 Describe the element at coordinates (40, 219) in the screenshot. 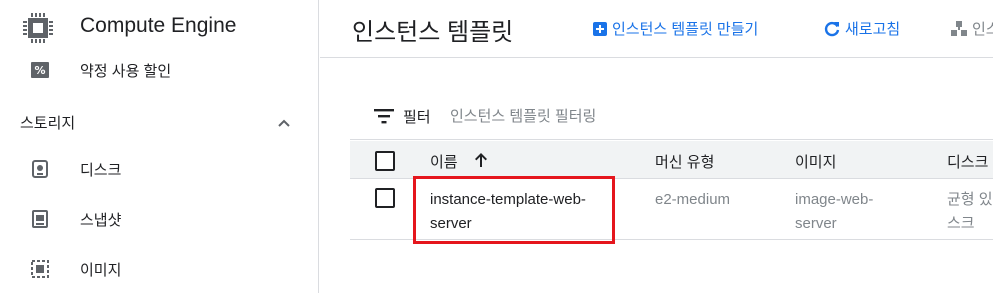

I see `snapshot-icon` at that location.